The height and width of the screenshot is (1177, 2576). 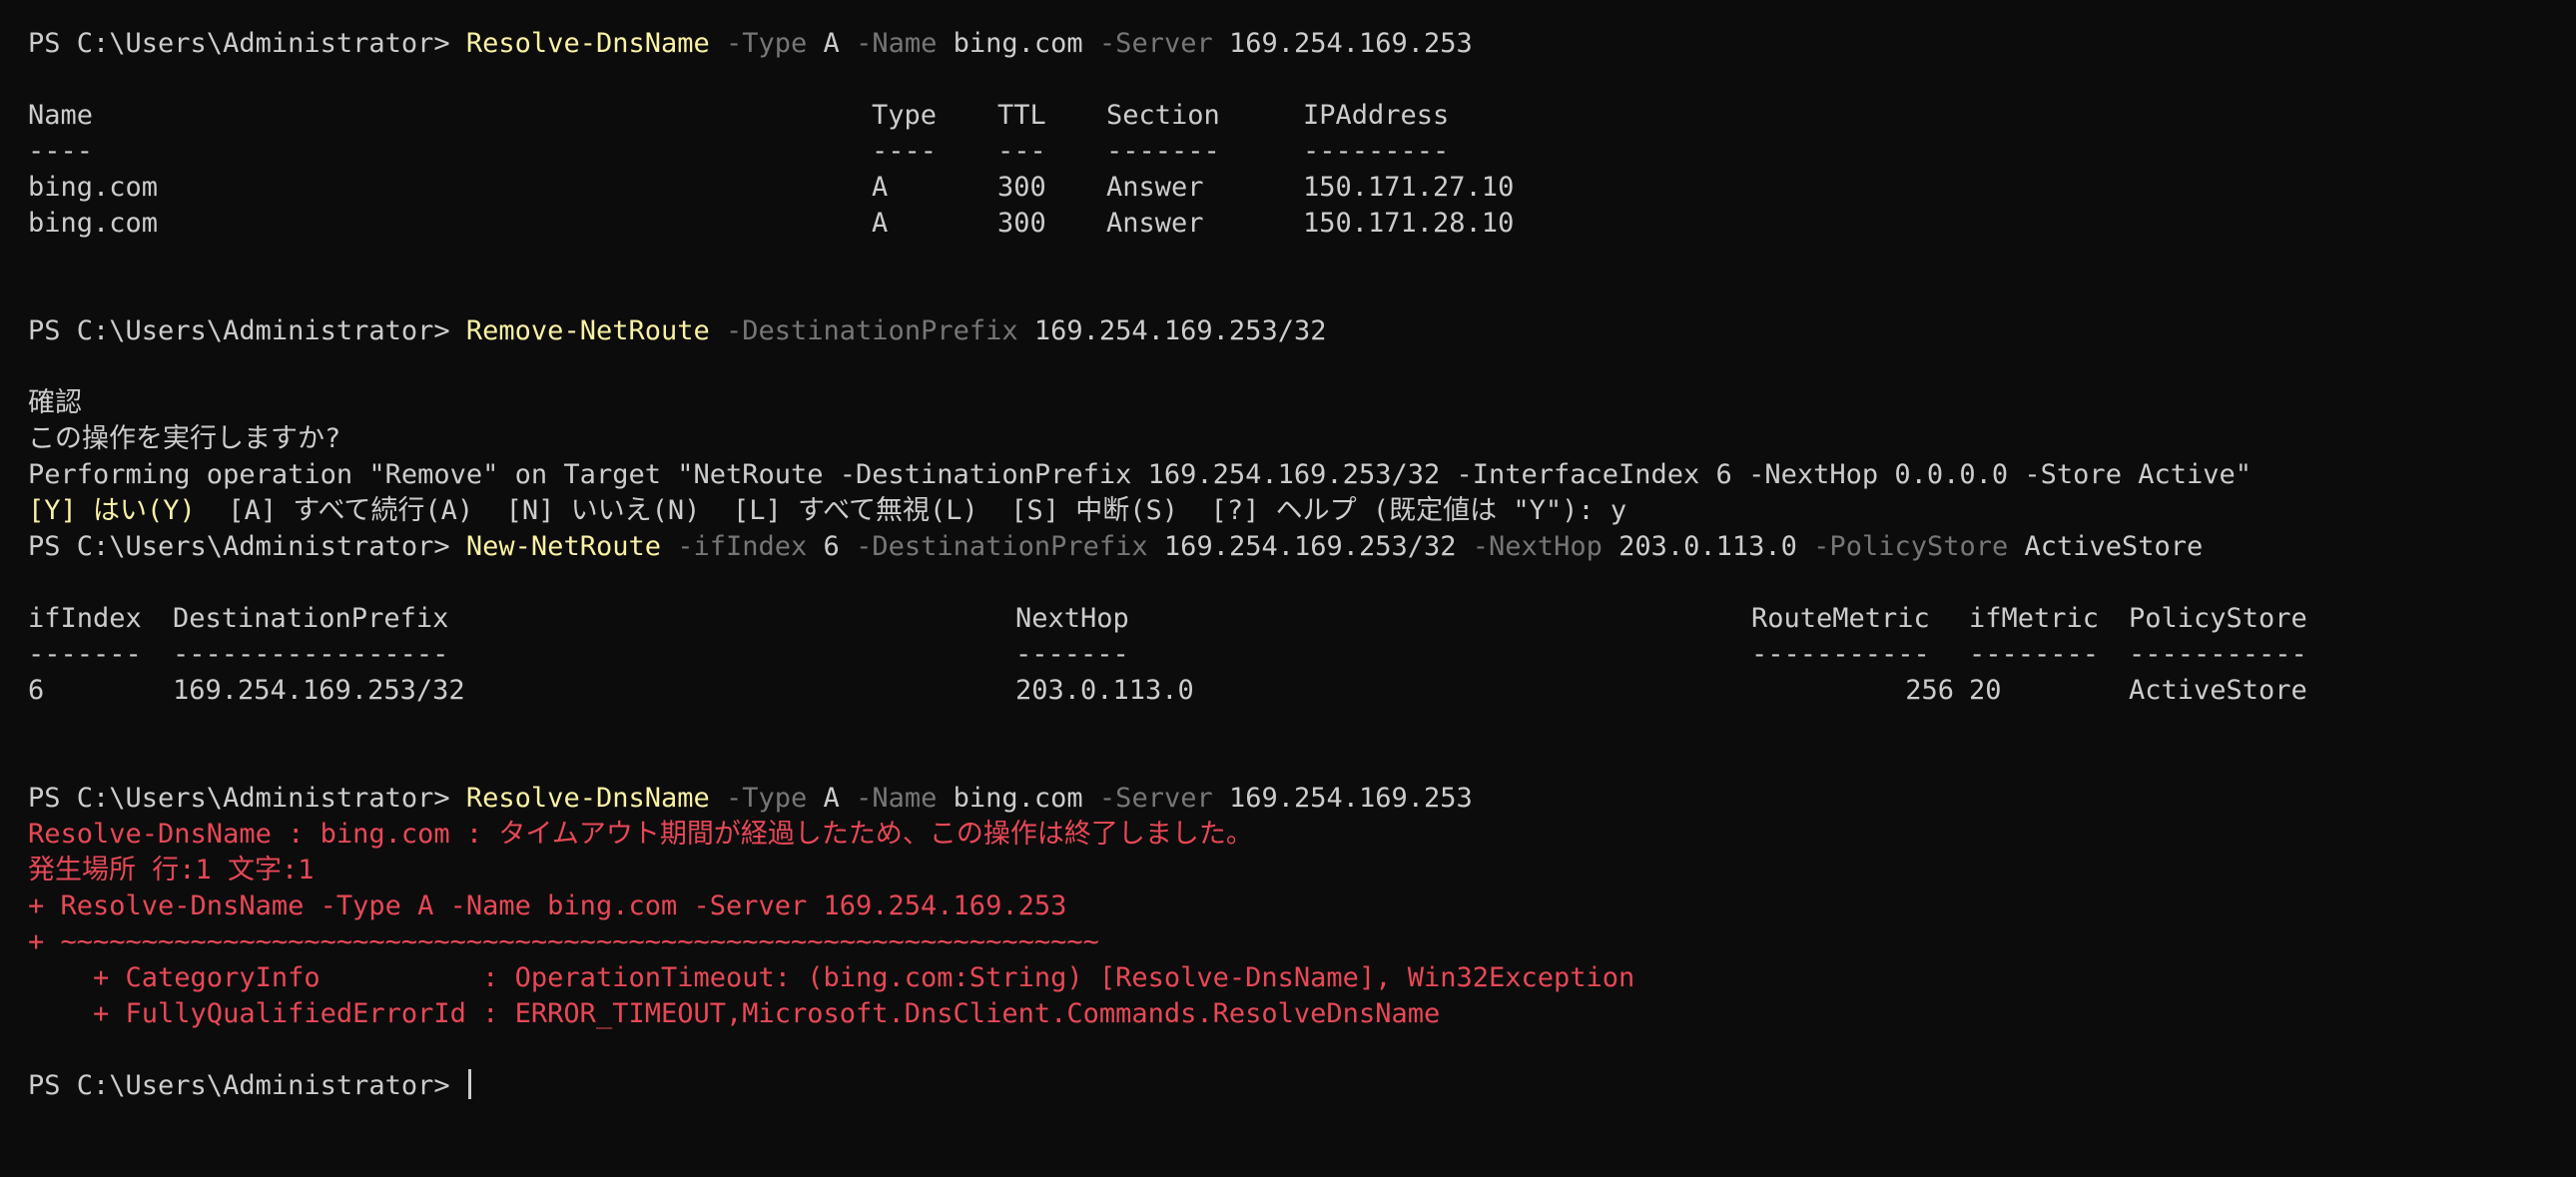 What do you see at coordinates (1376, 151) in the screenshot?
I see `header-underline: ---------` at bounding box center [1376, 151].